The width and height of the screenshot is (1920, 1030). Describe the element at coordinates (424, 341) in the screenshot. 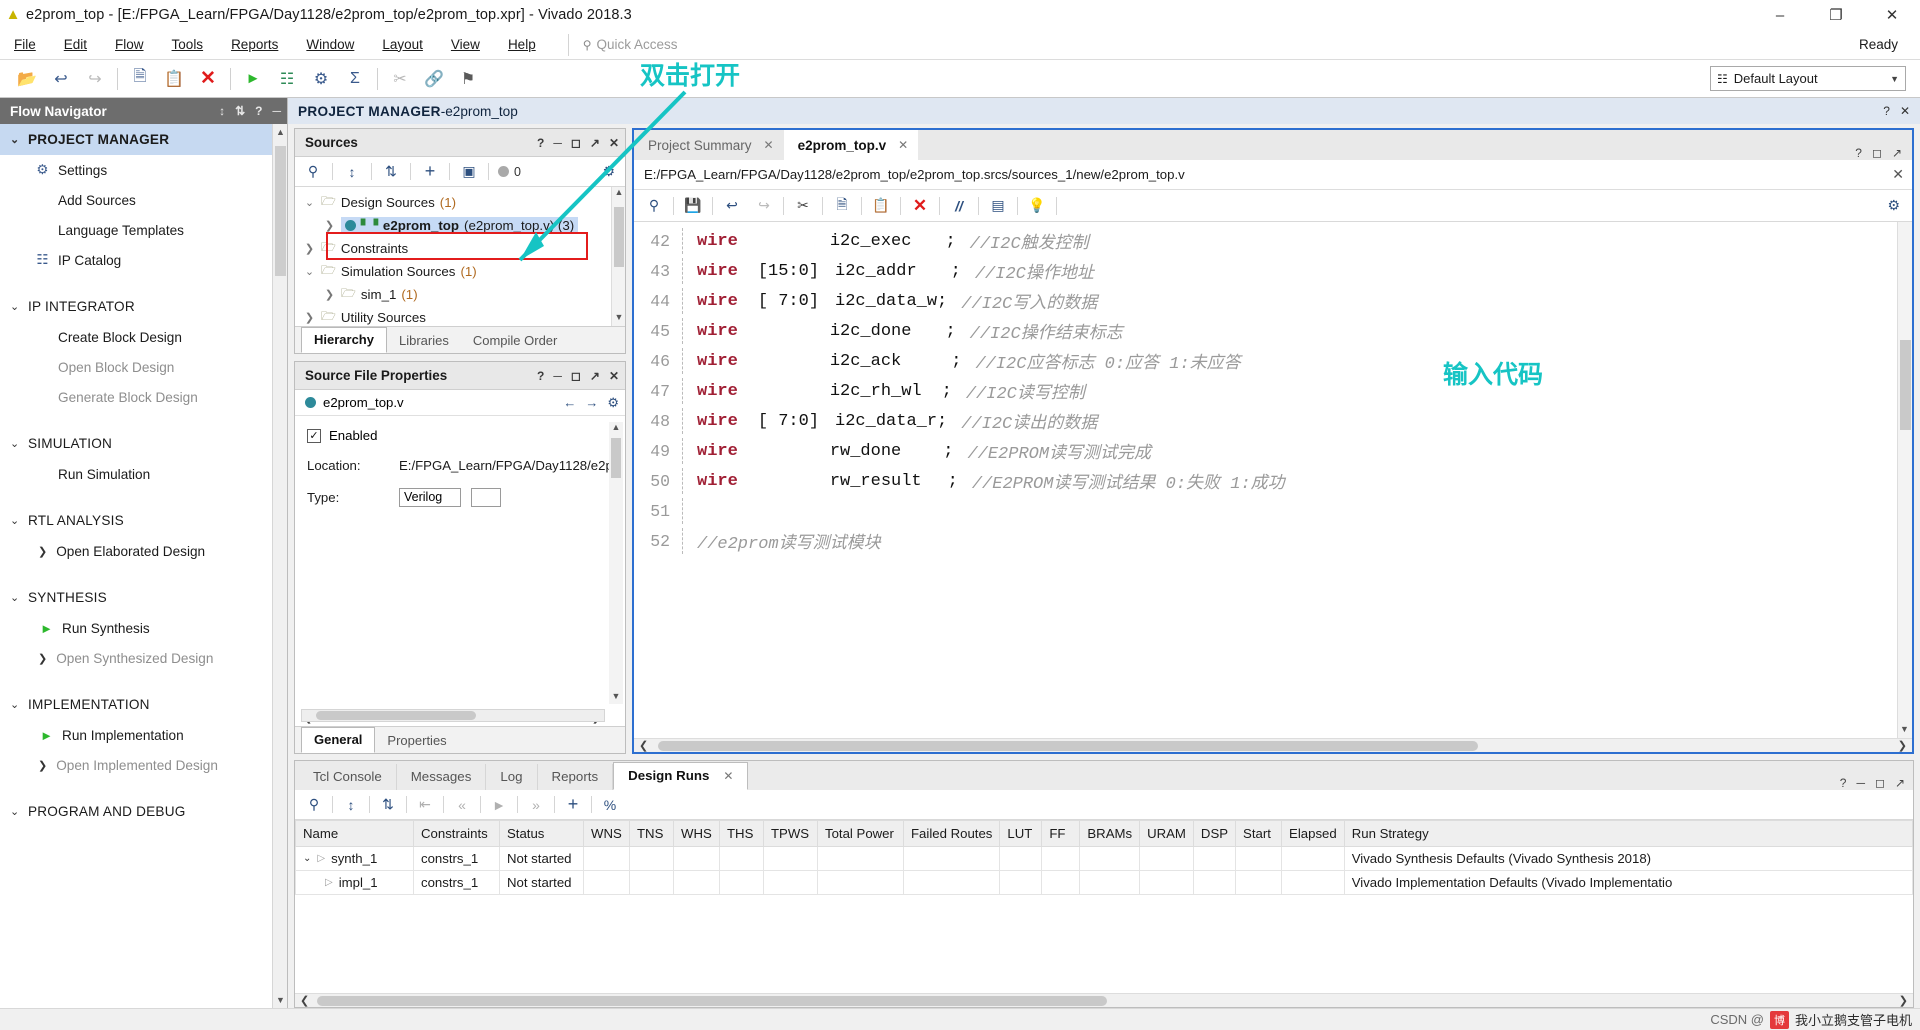

I see `tab-libraries: Libraries` at that location.